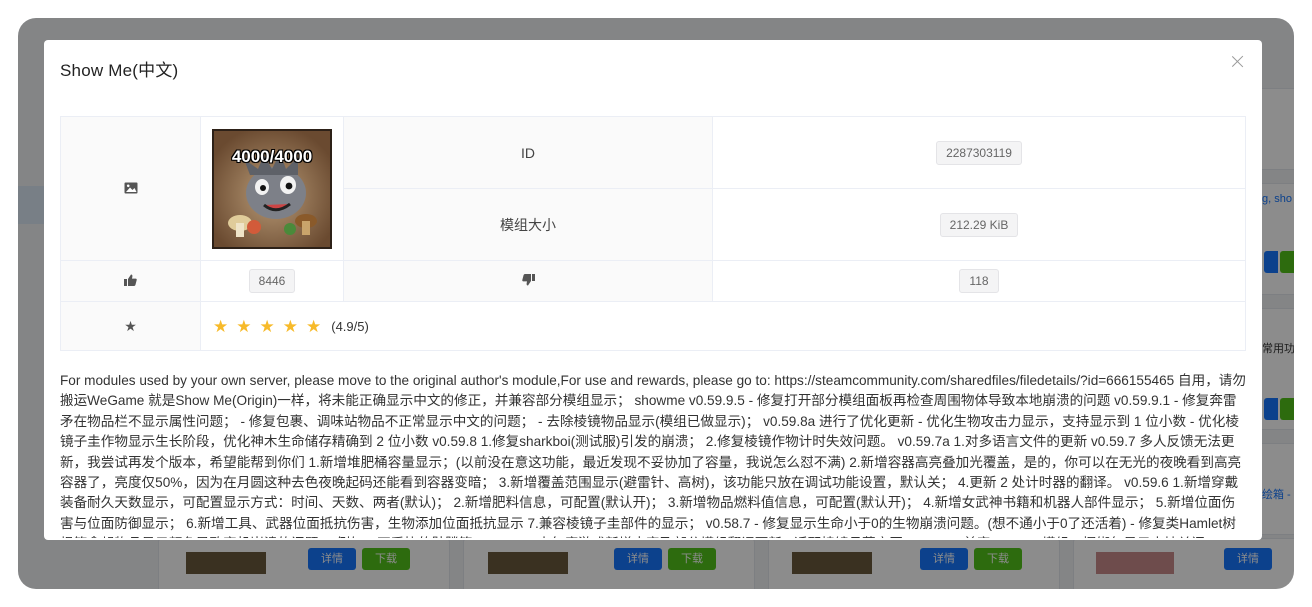 Image resolution: width=1312 pixels, height=607 pixels. I want to click on likes-value-cell: 8446, so click(272, 281).